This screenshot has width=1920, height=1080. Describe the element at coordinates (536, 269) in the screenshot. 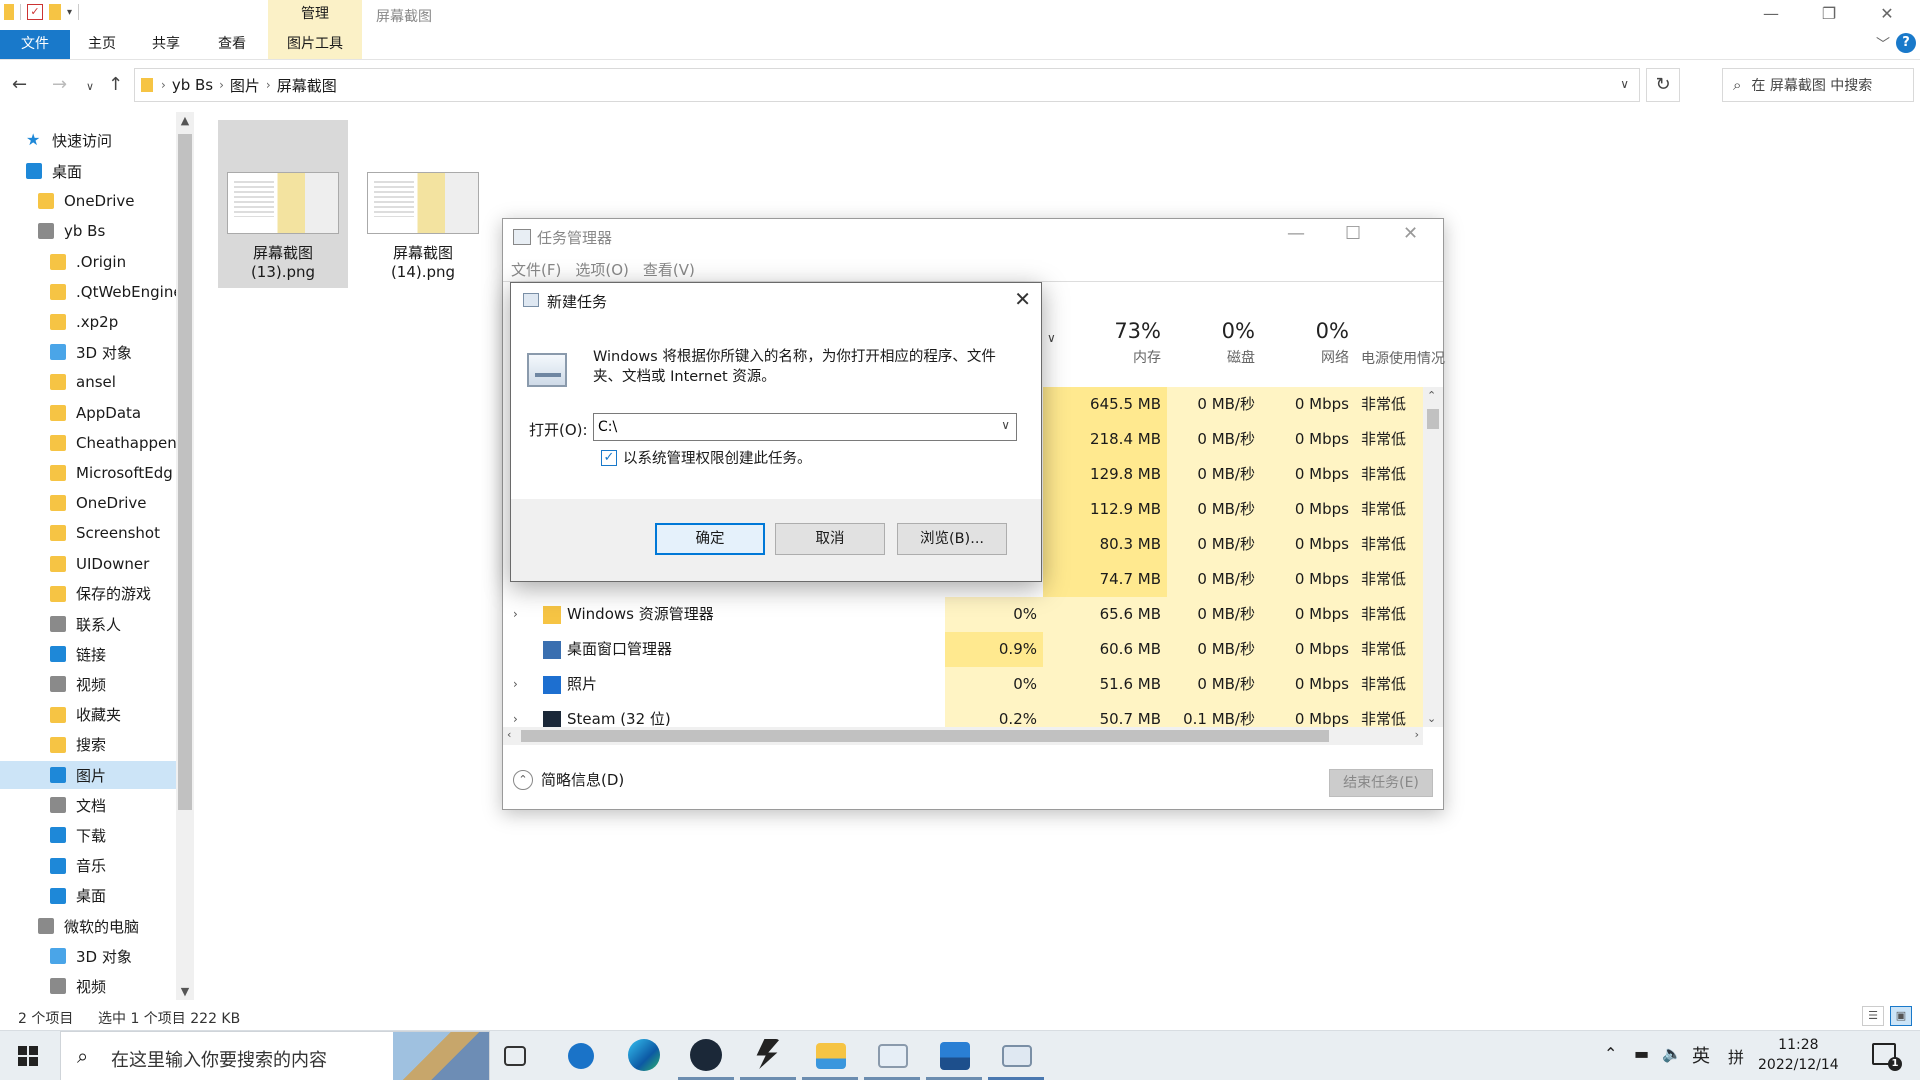

I see `menu-file: 文件(F)` at that location.